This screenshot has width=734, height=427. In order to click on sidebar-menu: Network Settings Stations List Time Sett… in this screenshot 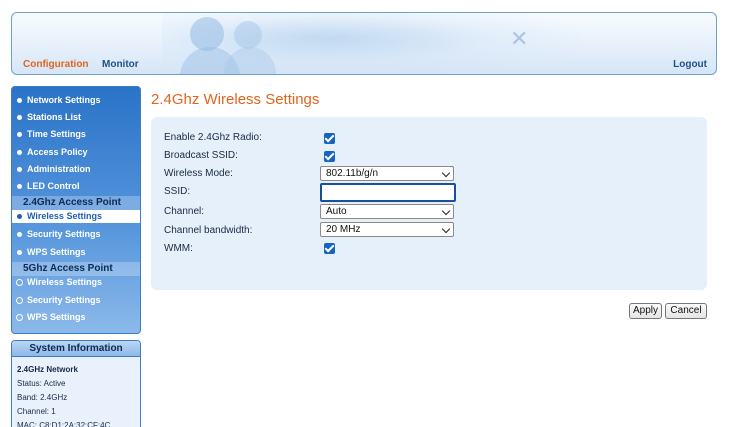, I will do `click(76, 210)`.